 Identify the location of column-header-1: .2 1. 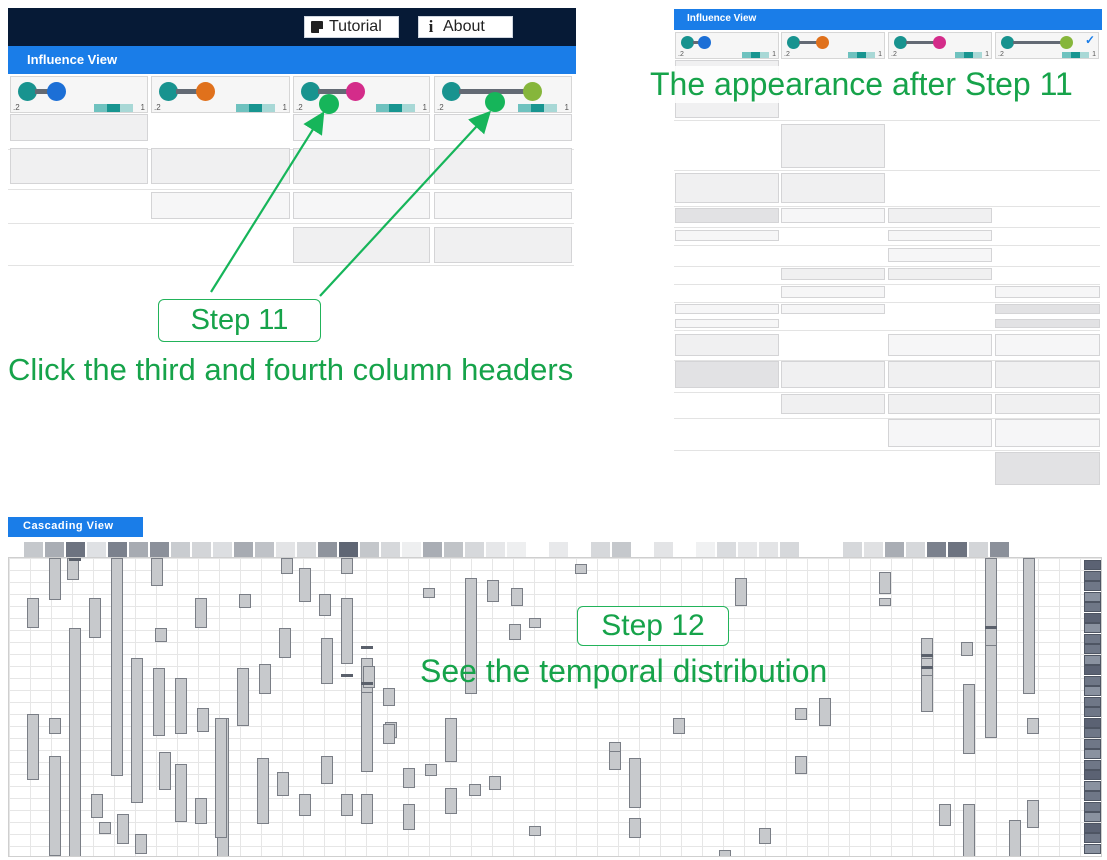
(79, 94).